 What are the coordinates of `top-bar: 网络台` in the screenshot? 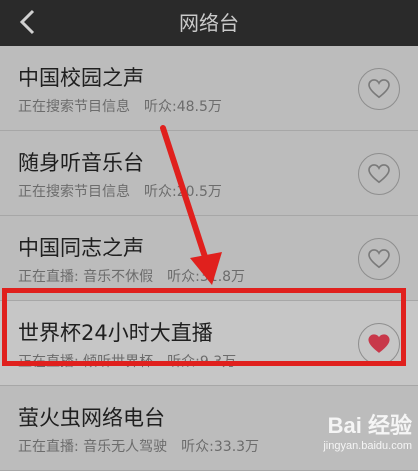 It's located at (209, 23).